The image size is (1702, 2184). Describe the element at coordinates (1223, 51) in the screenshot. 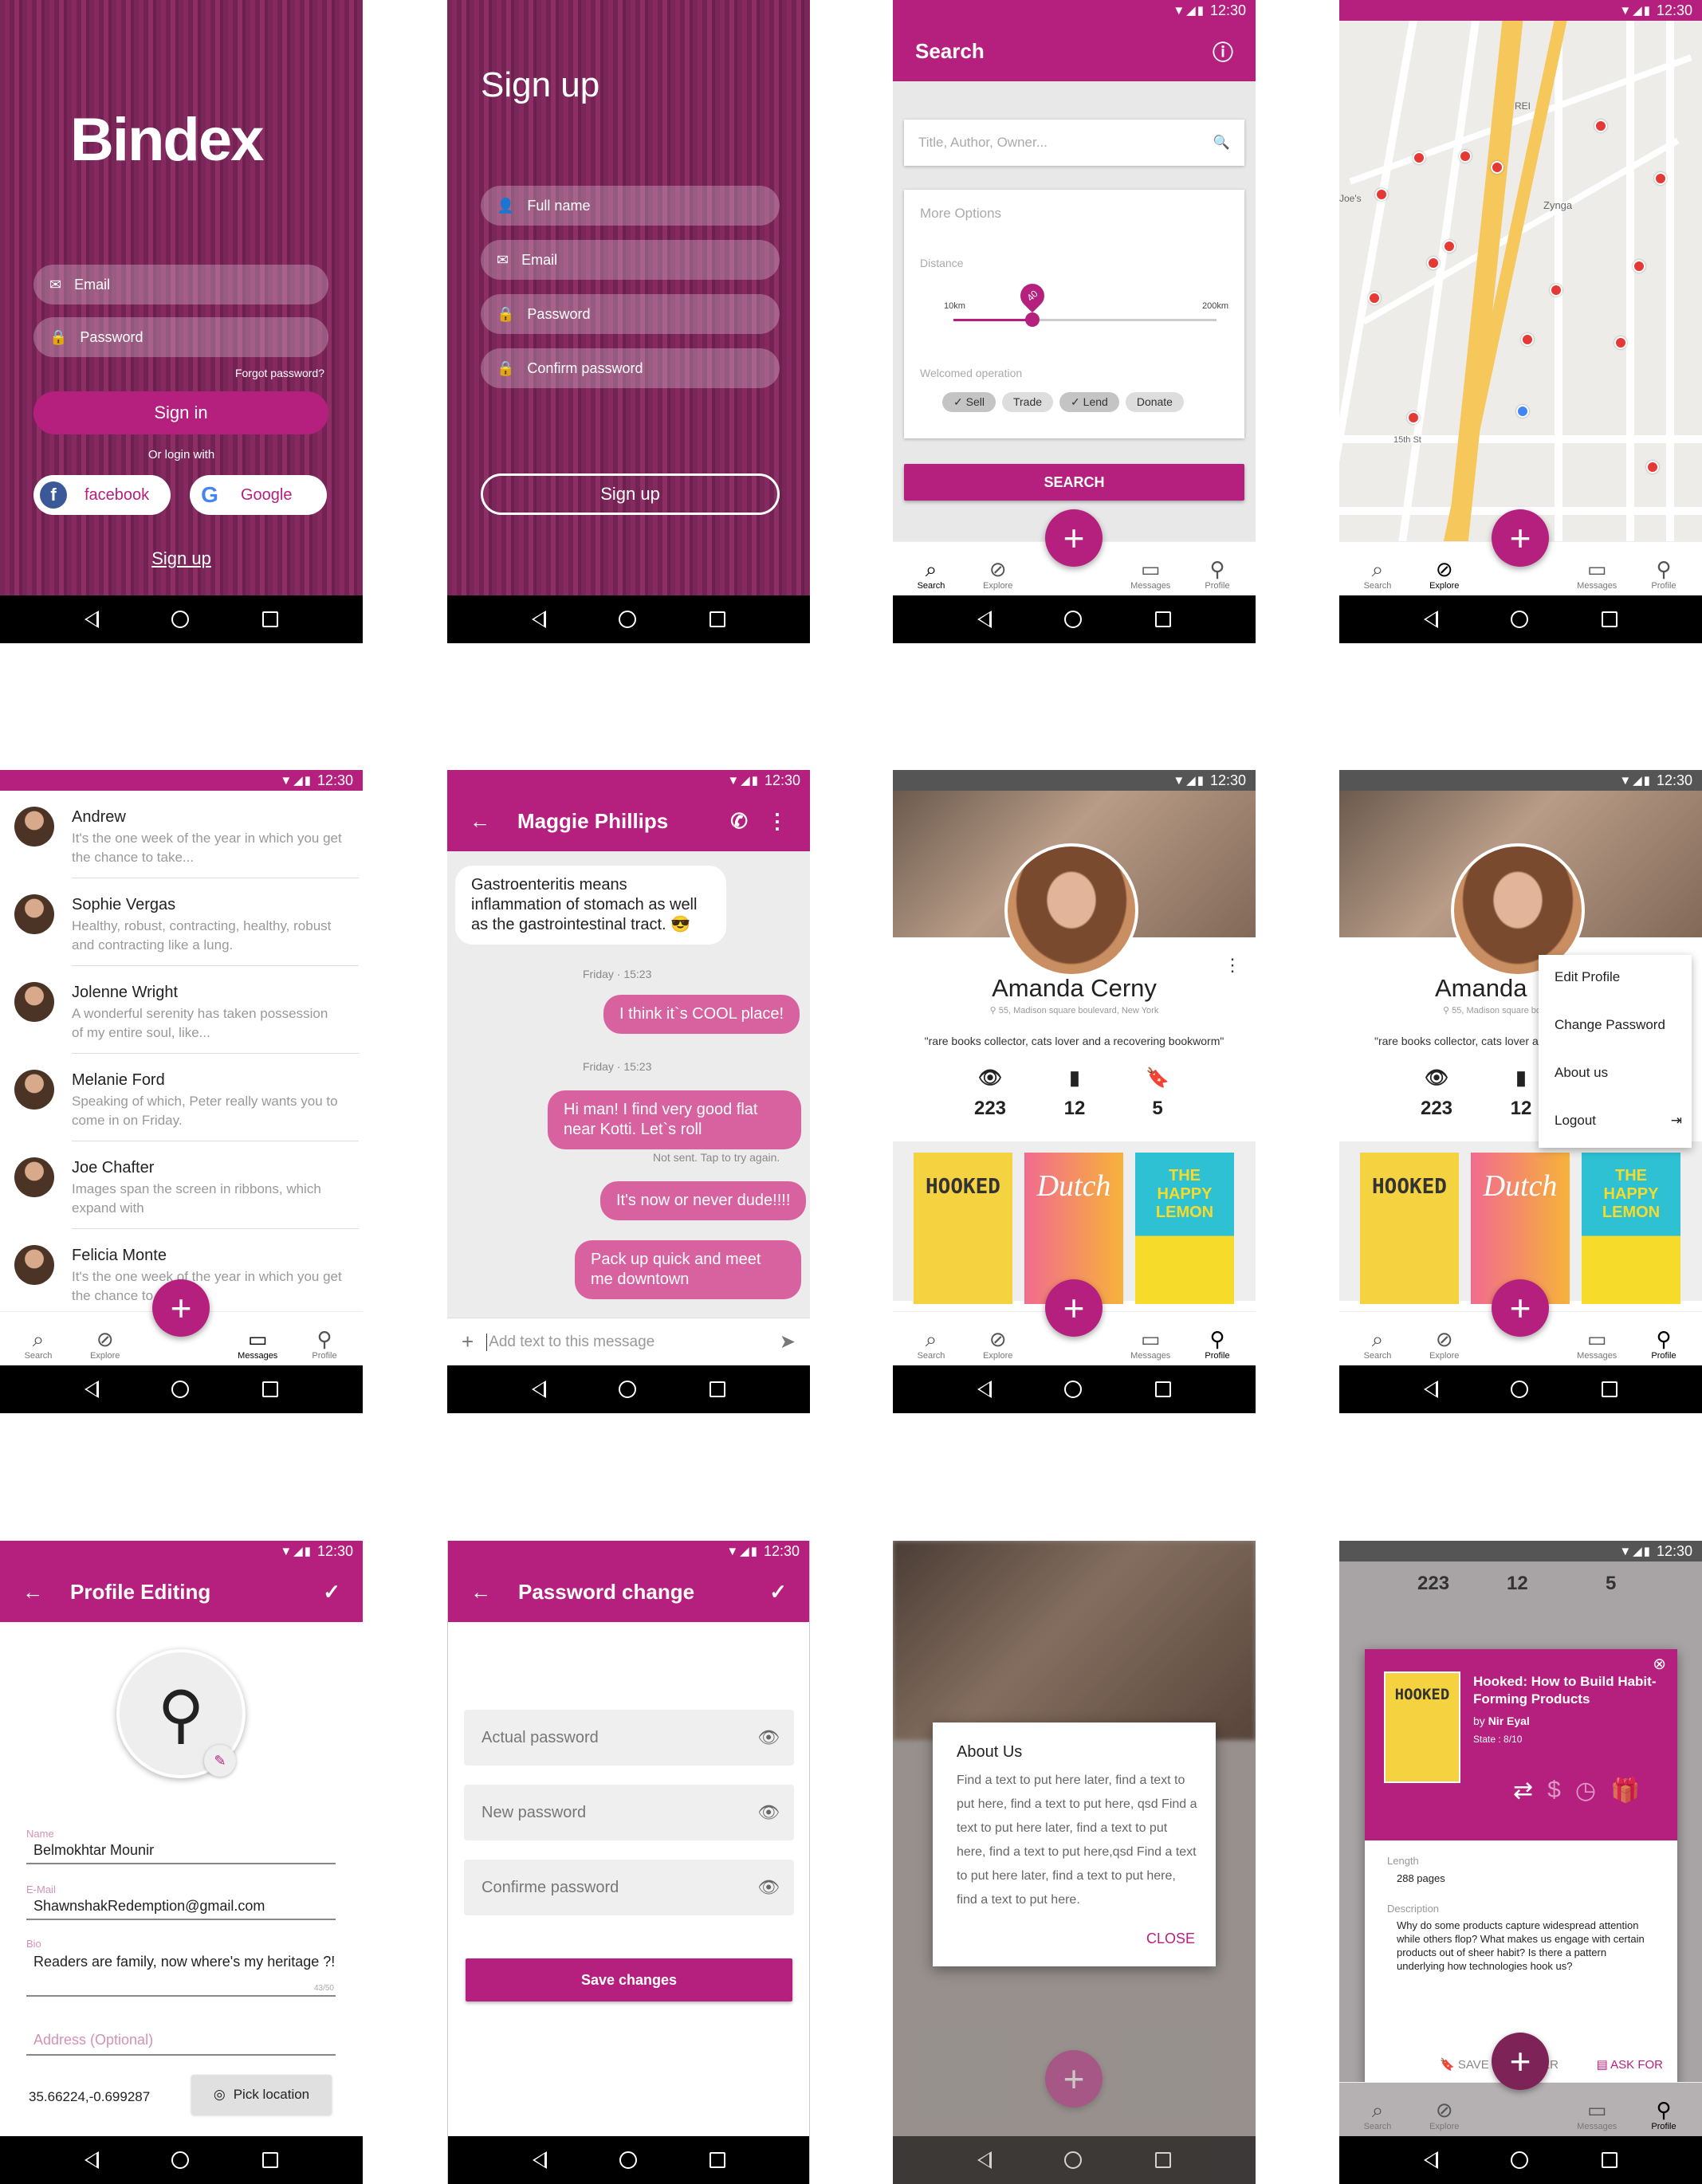

I see `info-icon: ⓘ` at that location.